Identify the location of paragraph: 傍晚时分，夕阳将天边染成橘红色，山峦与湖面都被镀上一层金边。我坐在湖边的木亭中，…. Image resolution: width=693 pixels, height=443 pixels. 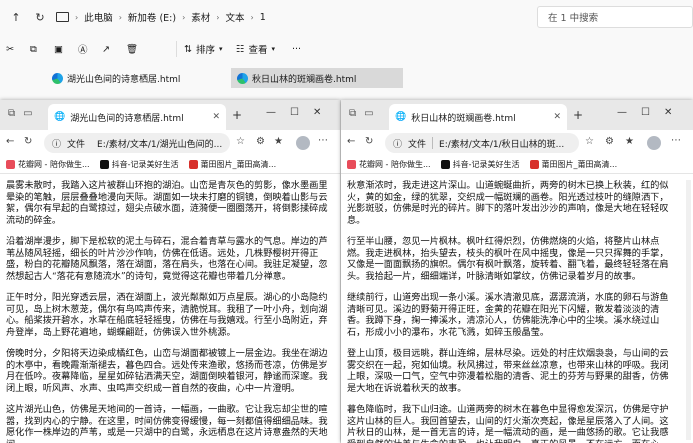
(167, 371).